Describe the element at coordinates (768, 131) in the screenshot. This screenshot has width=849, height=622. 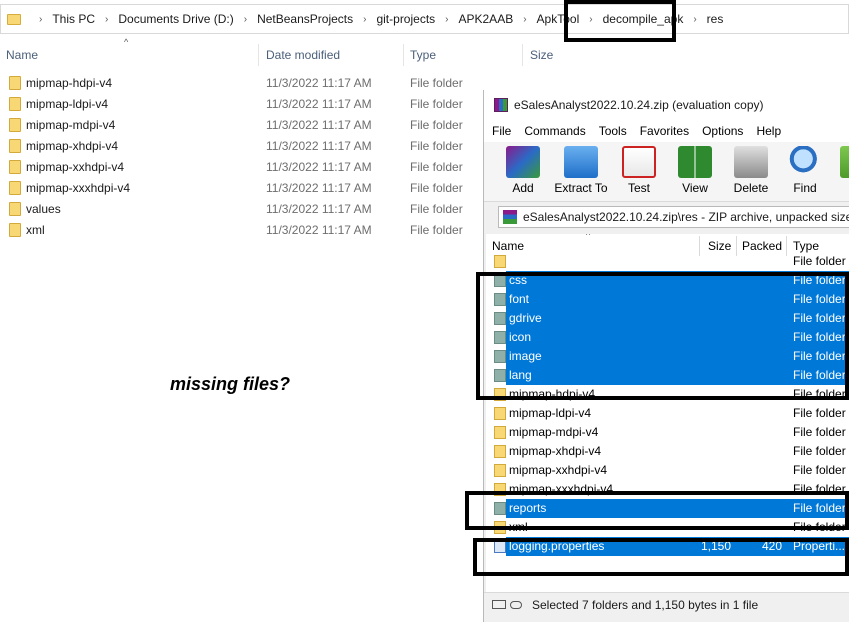
I see `menu-item: Help` at that location.